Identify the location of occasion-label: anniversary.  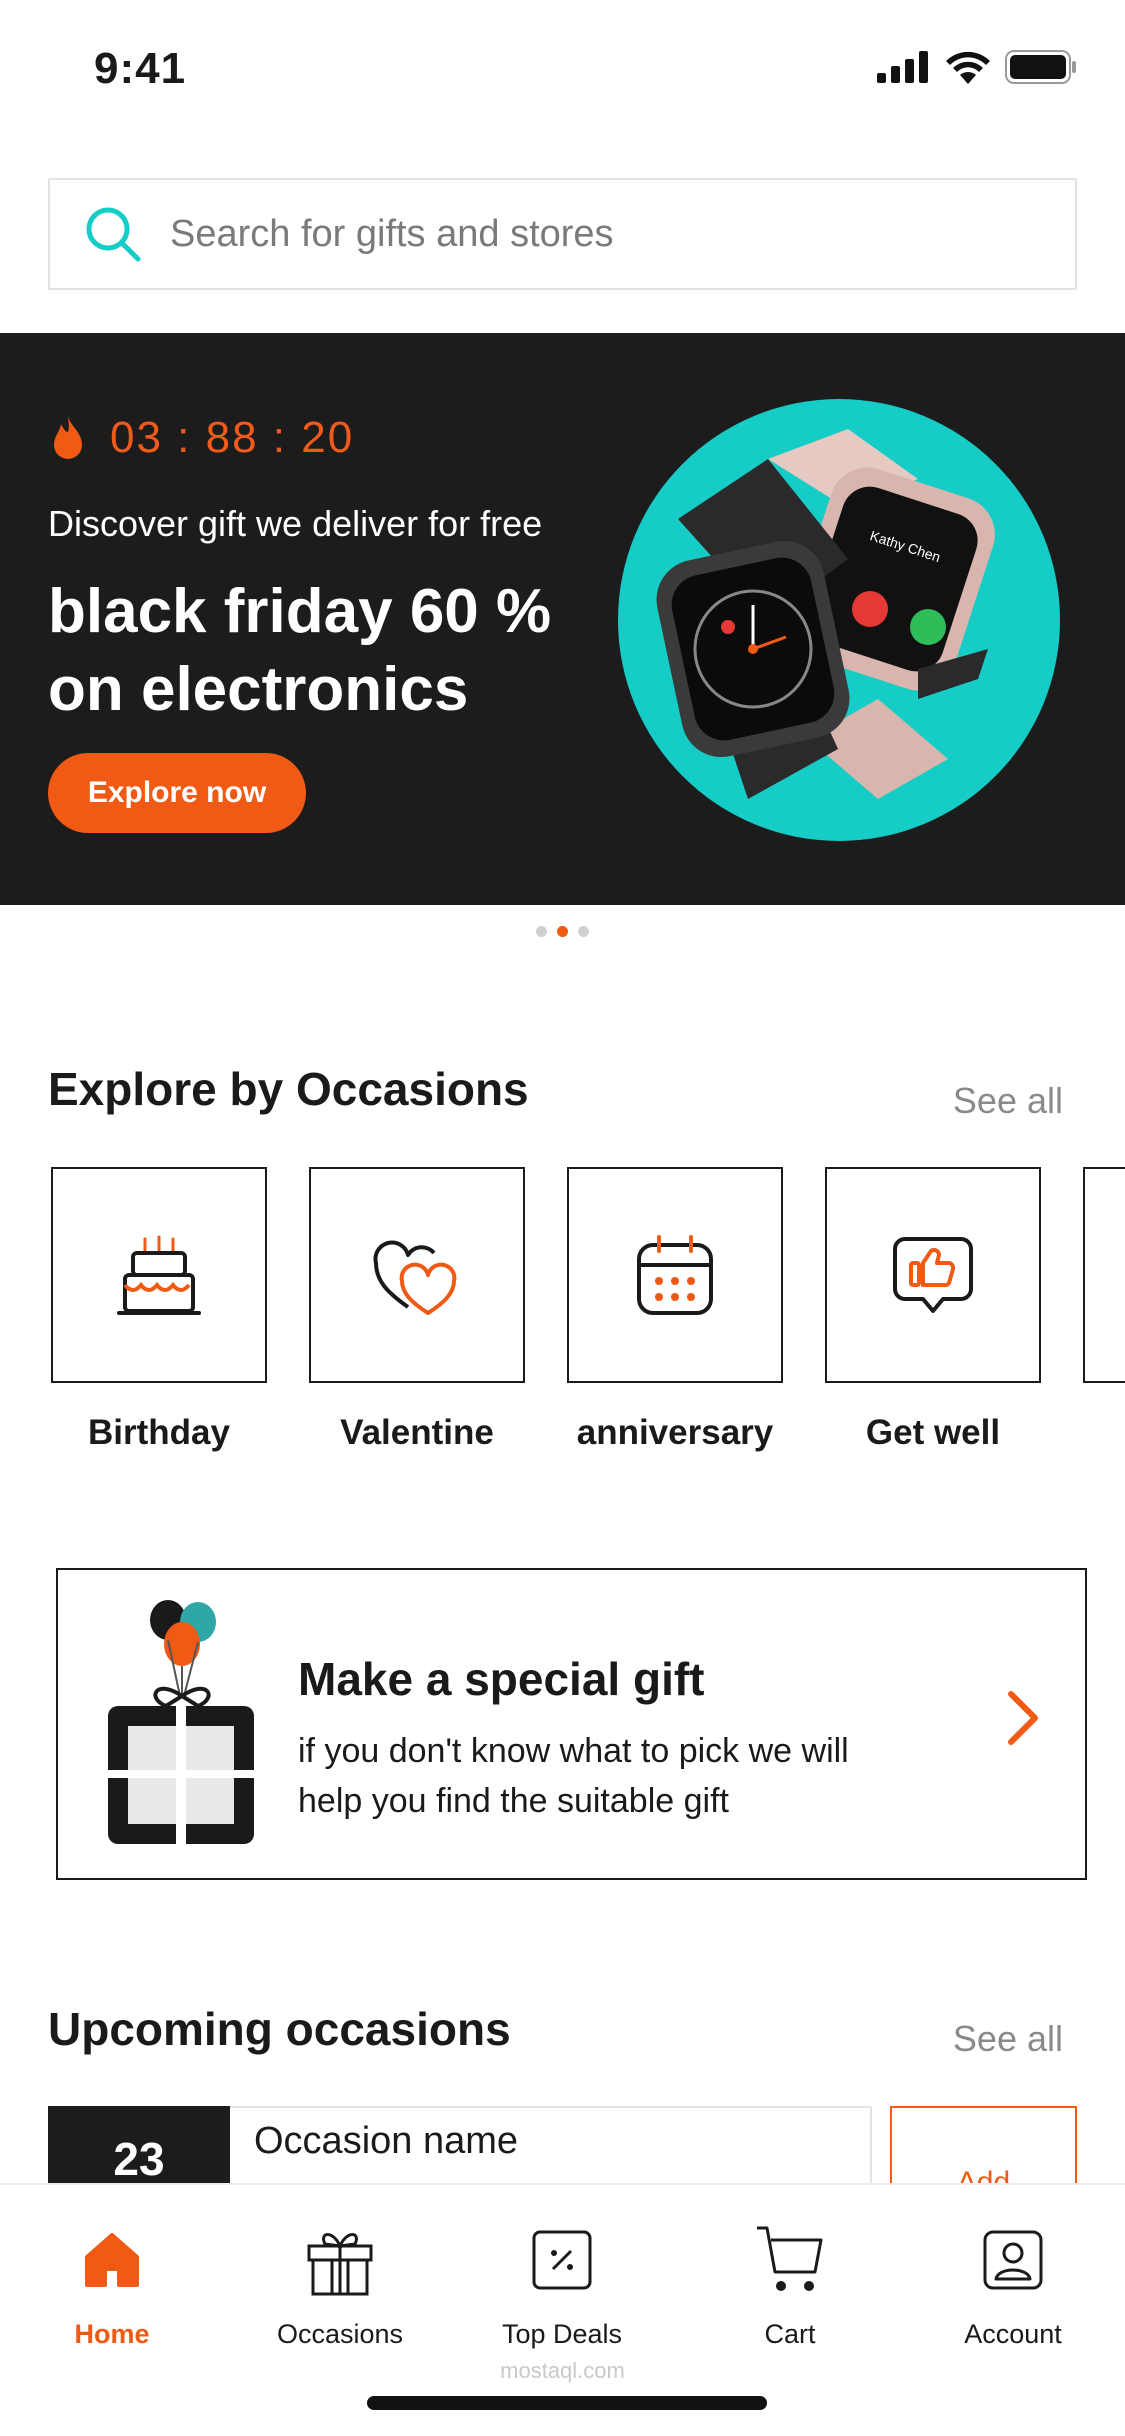
(675, 1432).